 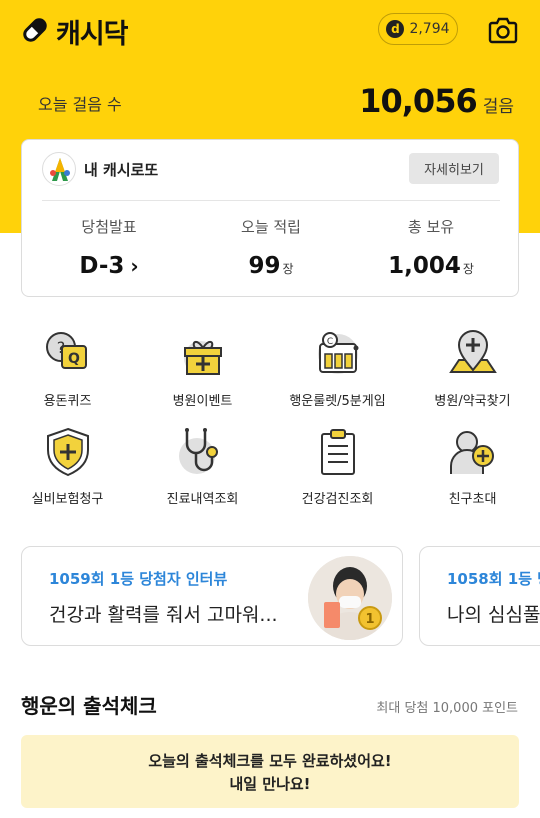 What do you see at coordinates (498, 107) in the screenshot?
I see `steps-unit: 걸음` at bounding box center [498, 107].